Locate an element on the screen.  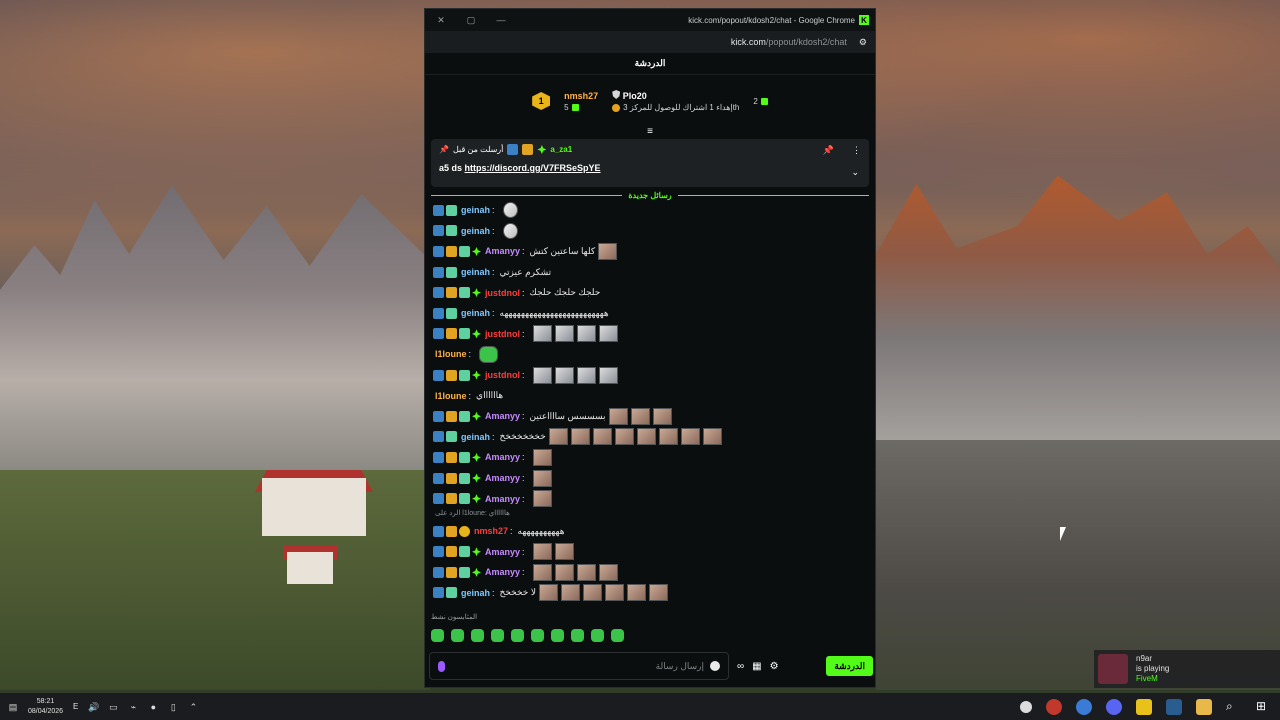
close-icon: ✕ is located at coordinates (441, 20).